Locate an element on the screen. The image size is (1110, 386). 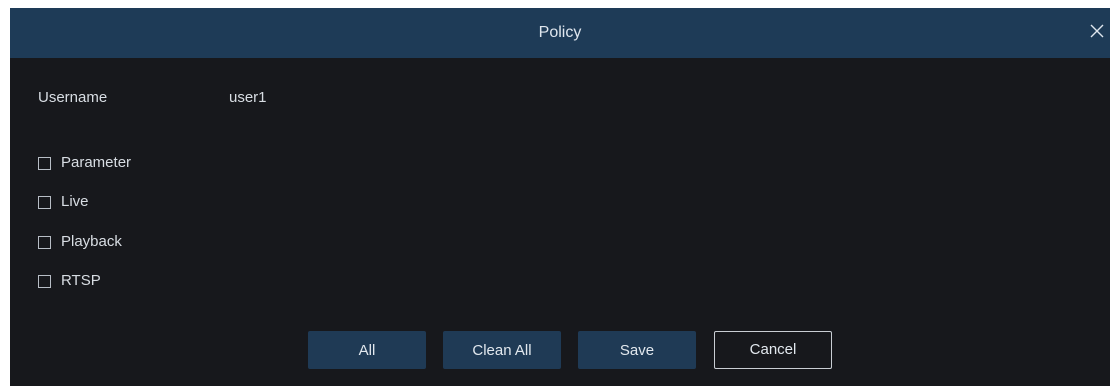
close-icon is located at coordinates (1097, 33).